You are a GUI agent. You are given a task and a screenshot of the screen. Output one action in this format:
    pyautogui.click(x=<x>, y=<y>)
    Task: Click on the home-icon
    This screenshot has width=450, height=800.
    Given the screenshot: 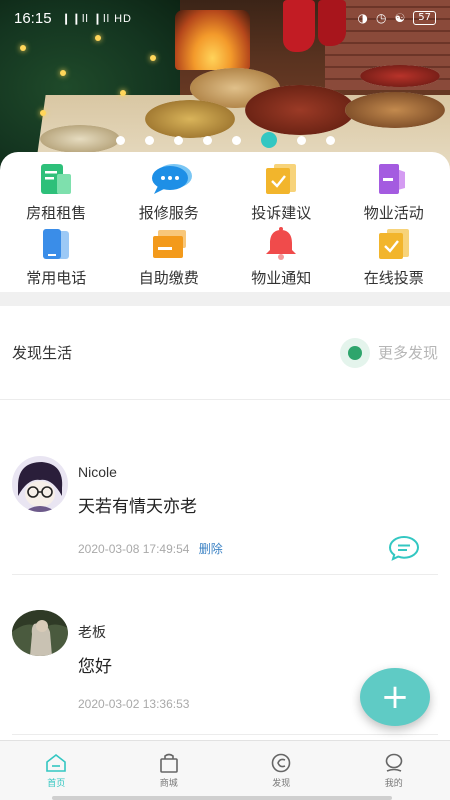 What is the action you would take?
    pyautogui.click(x=56, y=763)
    